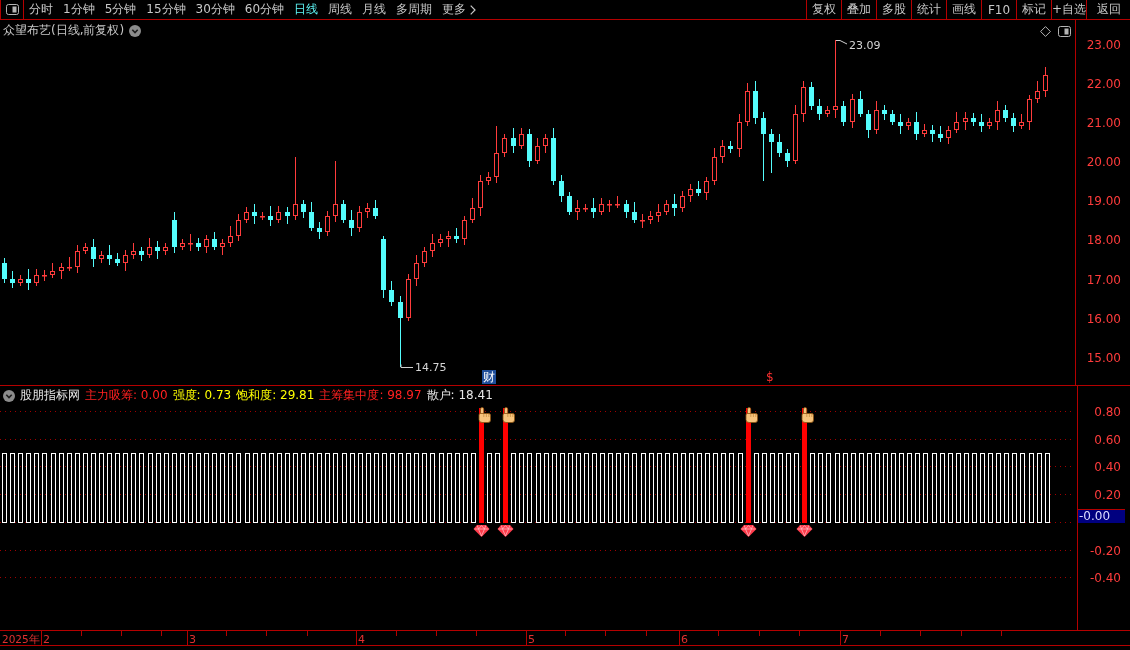 The height and width of the screenshot is (650, 1130). What do you see at coordinates (431, 367) in the screenshot?
I see `low-price-label: 14.75` at bounding box center [431, 367].